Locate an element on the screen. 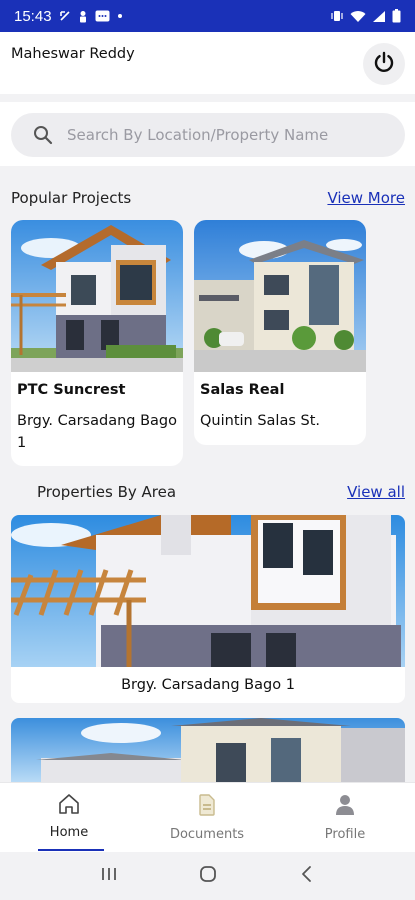  project-name: Salas Real is located at coordinates (242, 390).